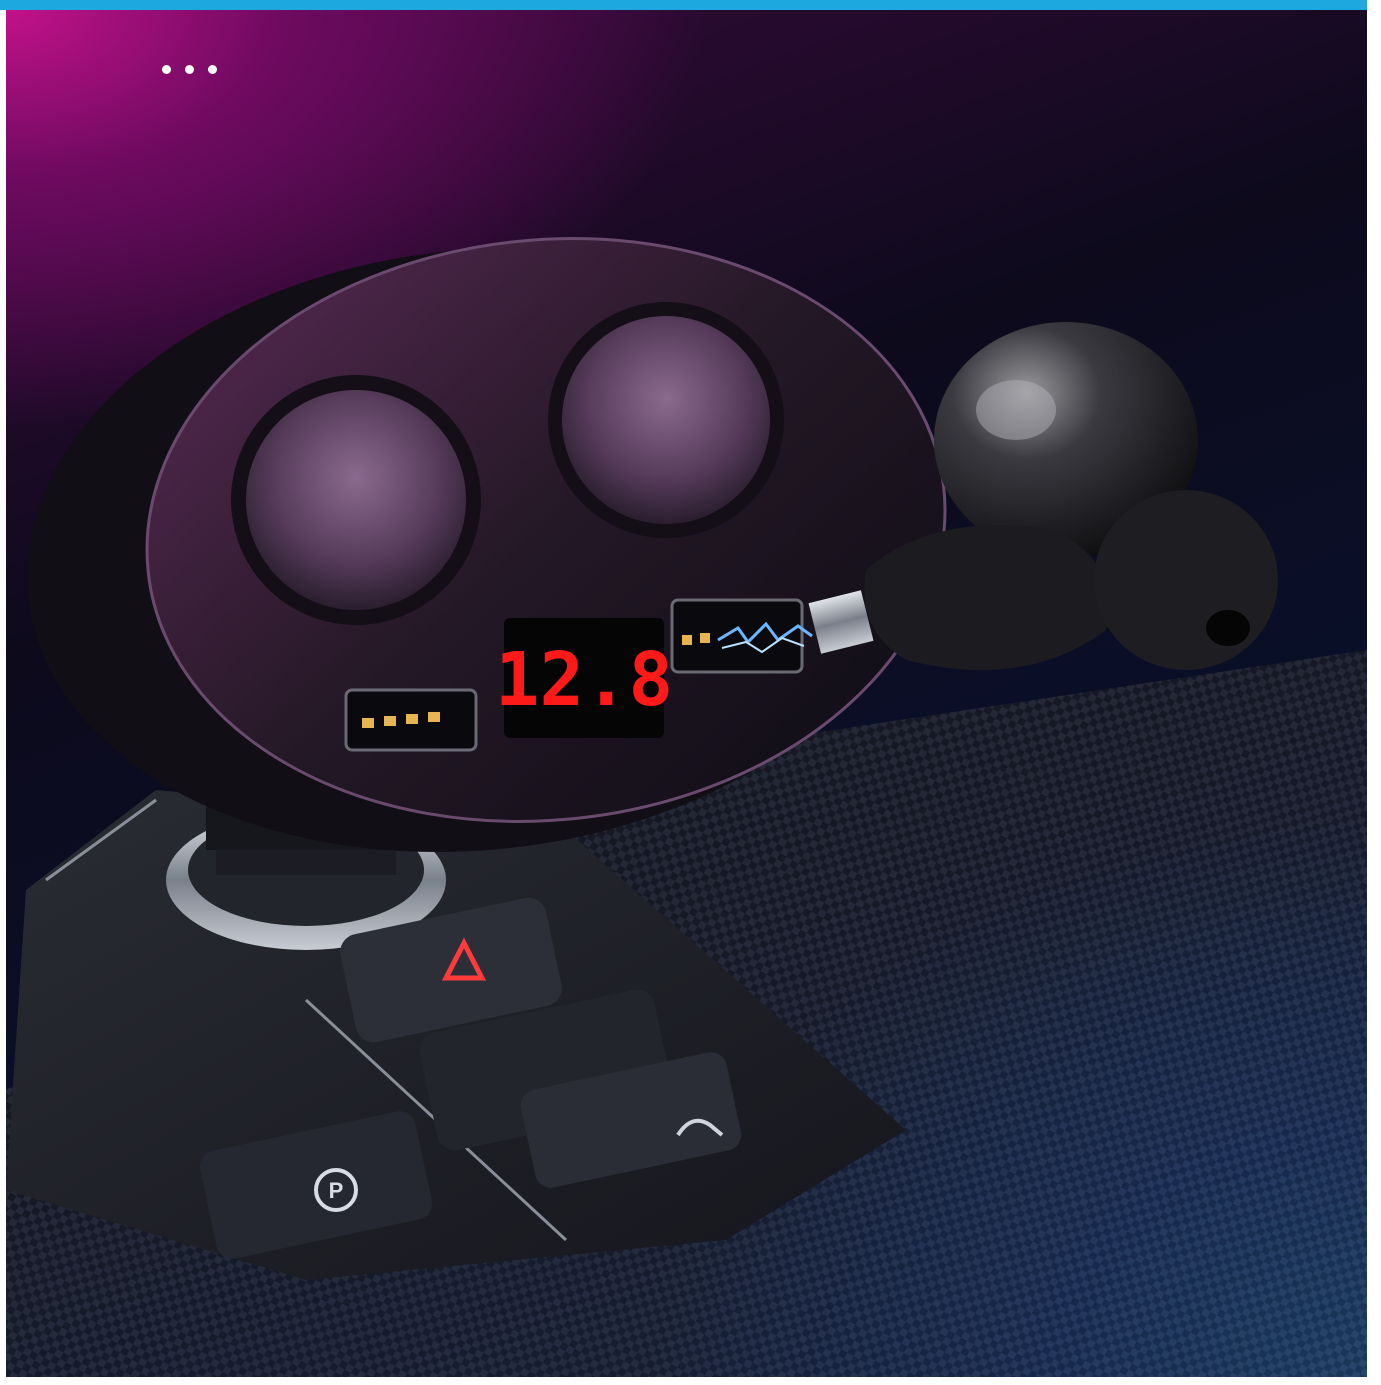  I want to click on top-accent-bar, so click(690, 5).